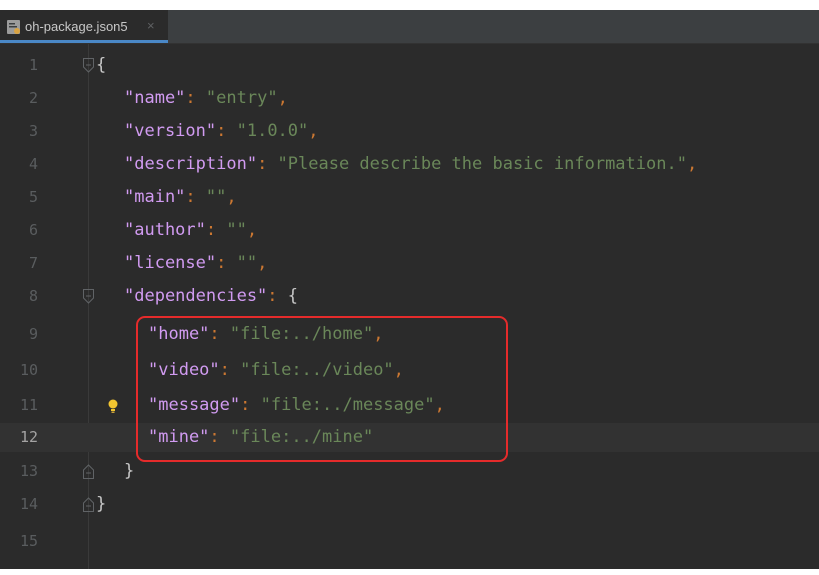 This screenshot has height=575, width=819. I want to click on code-line: 5 "main": "",, so click(409, 197).